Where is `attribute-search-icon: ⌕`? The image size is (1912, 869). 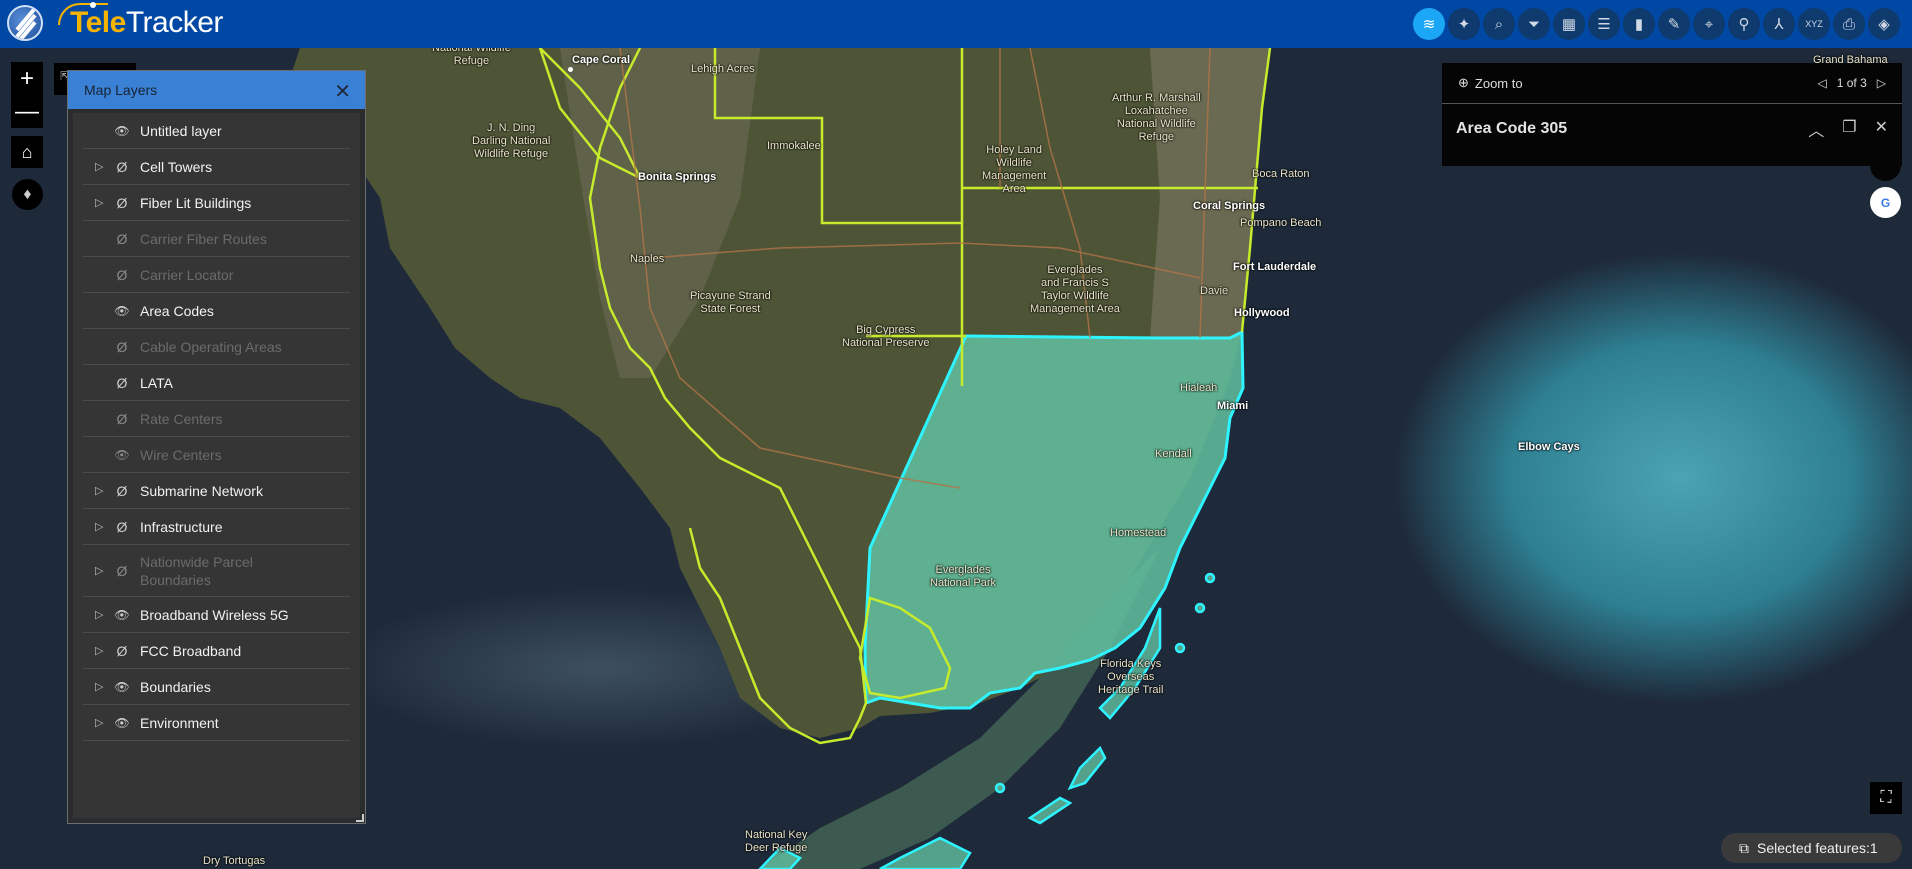
attribute-search-icon: ⌕ is located at coordinates (1499, 24).